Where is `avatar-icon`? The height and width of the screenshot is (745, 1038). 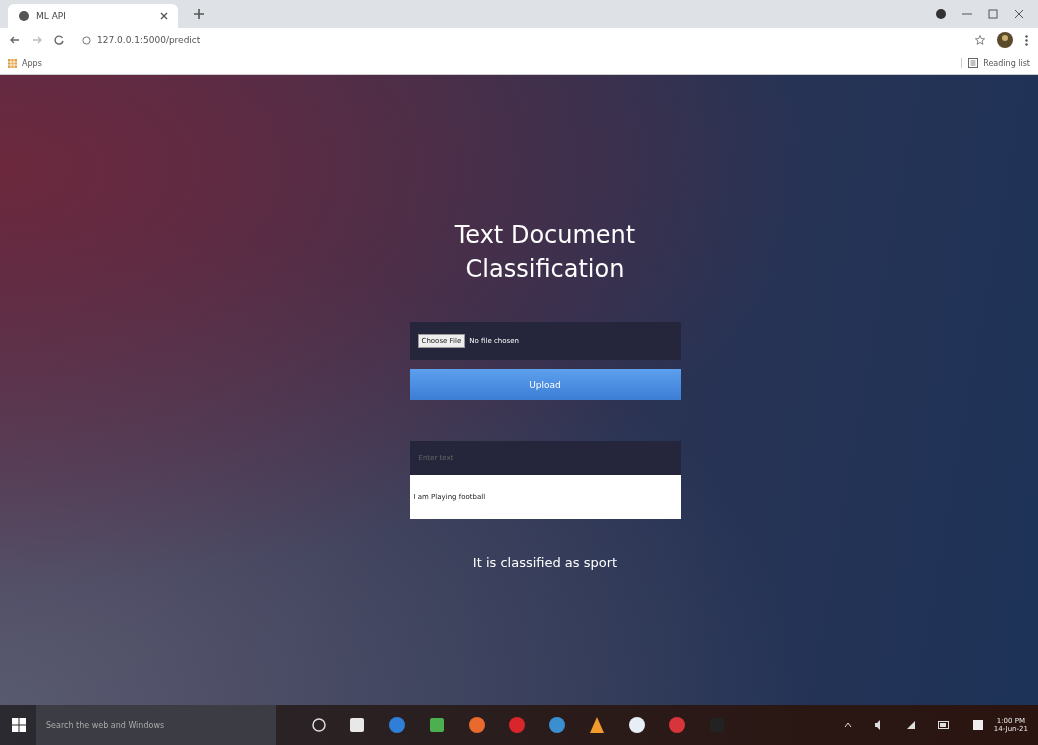
avatar-icon is located at coordinates (1005, 40).